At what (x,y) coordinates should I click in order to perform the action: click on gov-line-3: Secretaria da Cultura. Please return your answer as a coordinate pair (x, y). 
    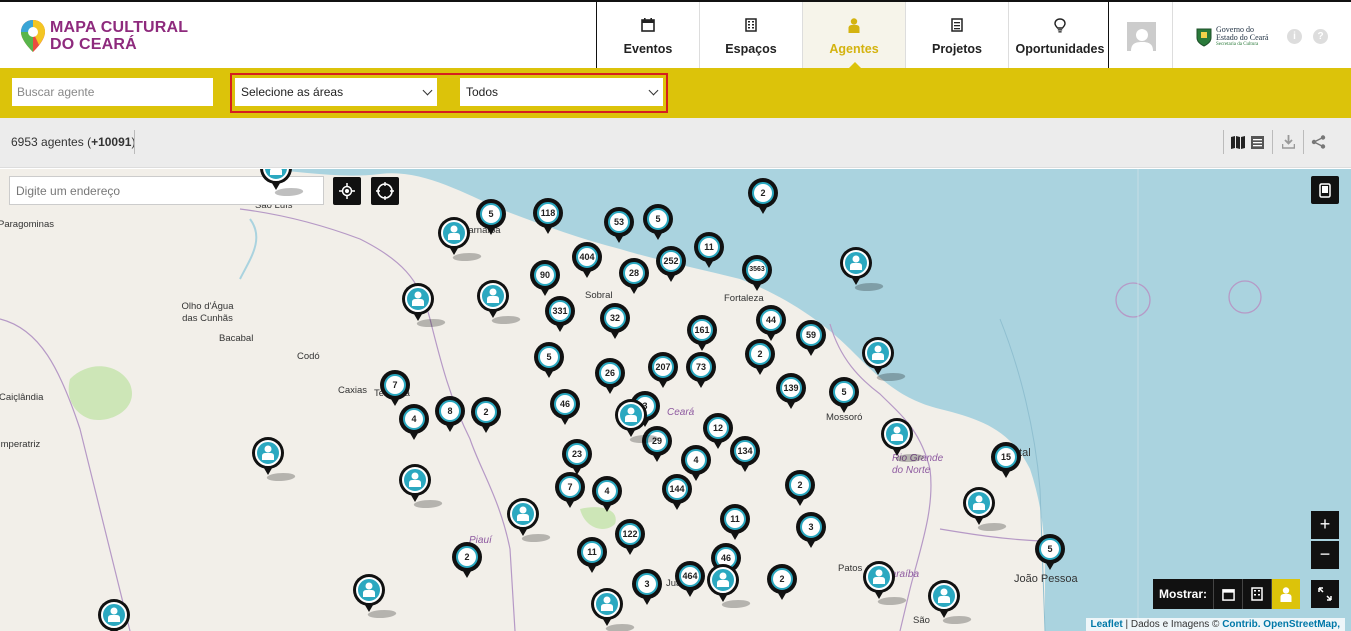
    Looking at the image, I should click on (1237, 44).